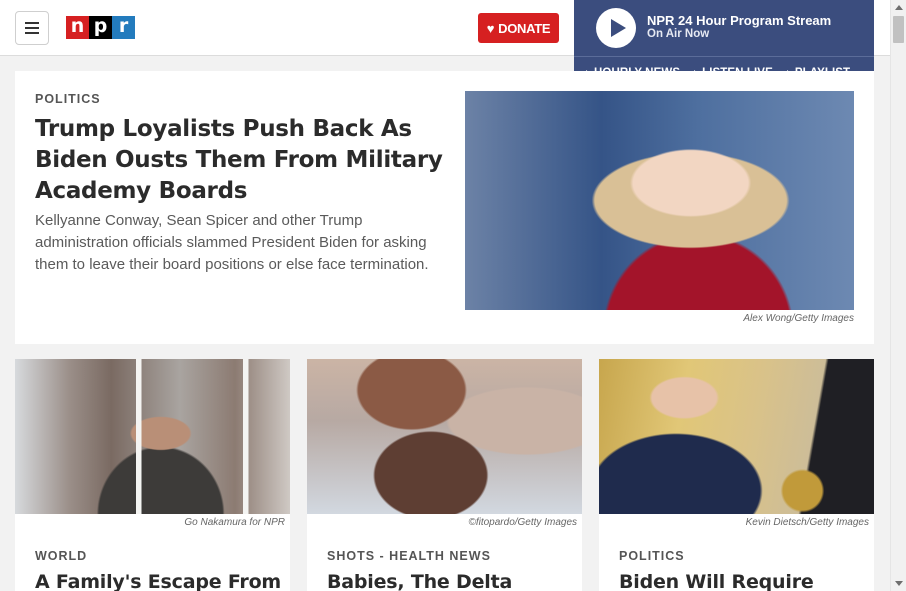  Describe the element at coordinates (739, 20) in the screenshot. I see `stream-title: NPR 24 Hour Program Stream` at that location.